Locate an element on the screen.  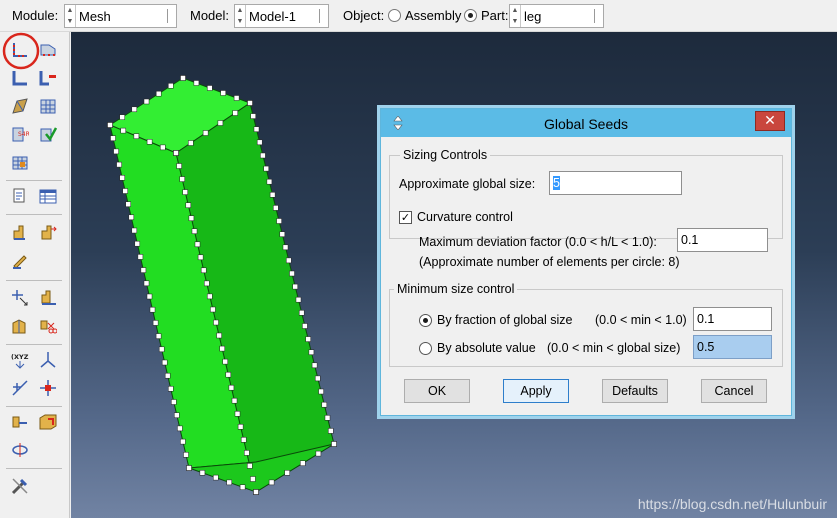
partition-tool is located at coordinates (20, 106).